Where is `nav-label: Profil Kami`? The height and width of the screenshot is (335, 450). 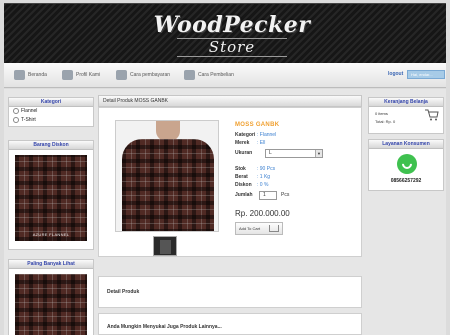 nav-label: Profil Kami is located at coordinates (88, 75).